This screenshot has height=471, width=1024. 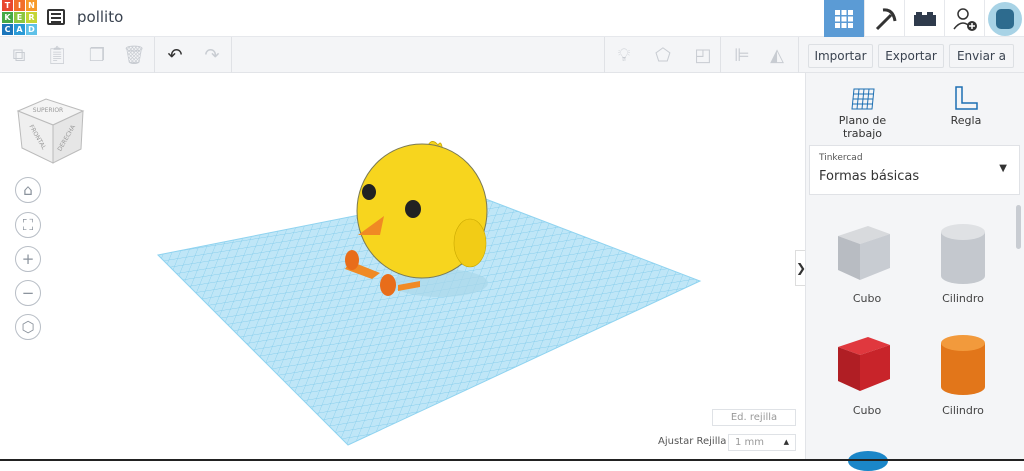 I want to click on grid-icon, so click(x=844, y=18).